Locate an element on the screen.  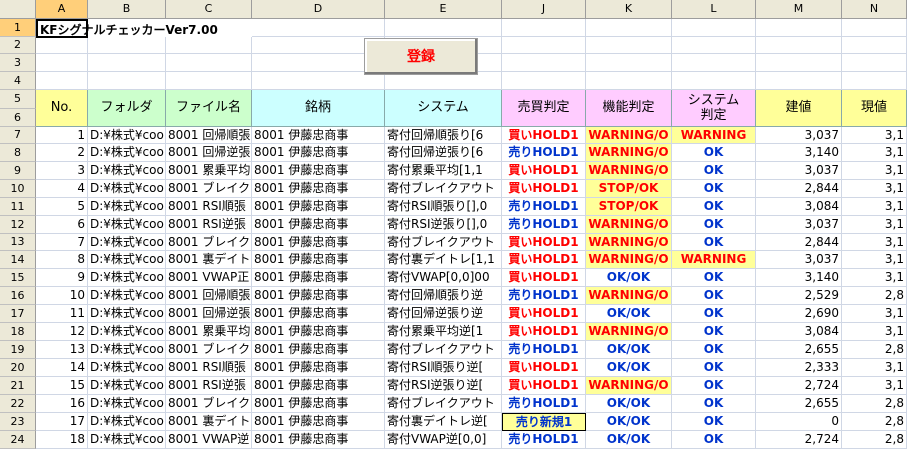
cell-no: 5 is located at coordinates (62, 207).